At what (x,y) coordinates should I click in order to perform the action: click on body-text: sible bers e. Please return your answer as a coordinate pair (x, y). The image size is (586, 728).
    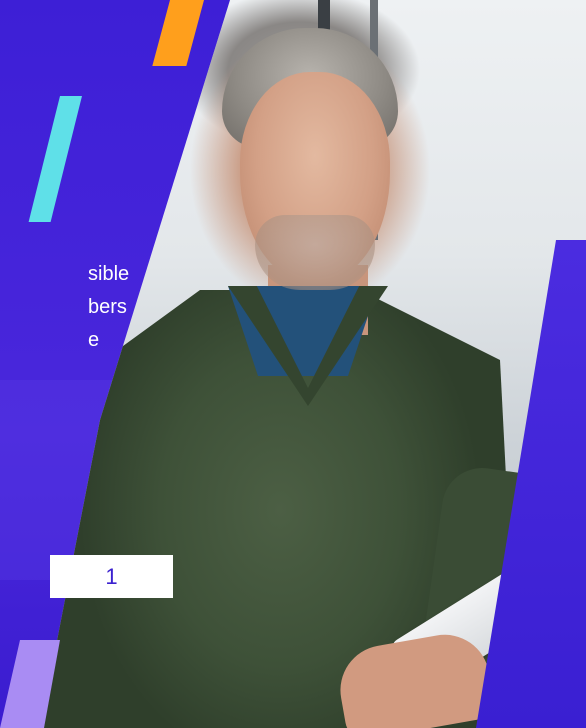
    Looking at the image, I should click on (70, 307).